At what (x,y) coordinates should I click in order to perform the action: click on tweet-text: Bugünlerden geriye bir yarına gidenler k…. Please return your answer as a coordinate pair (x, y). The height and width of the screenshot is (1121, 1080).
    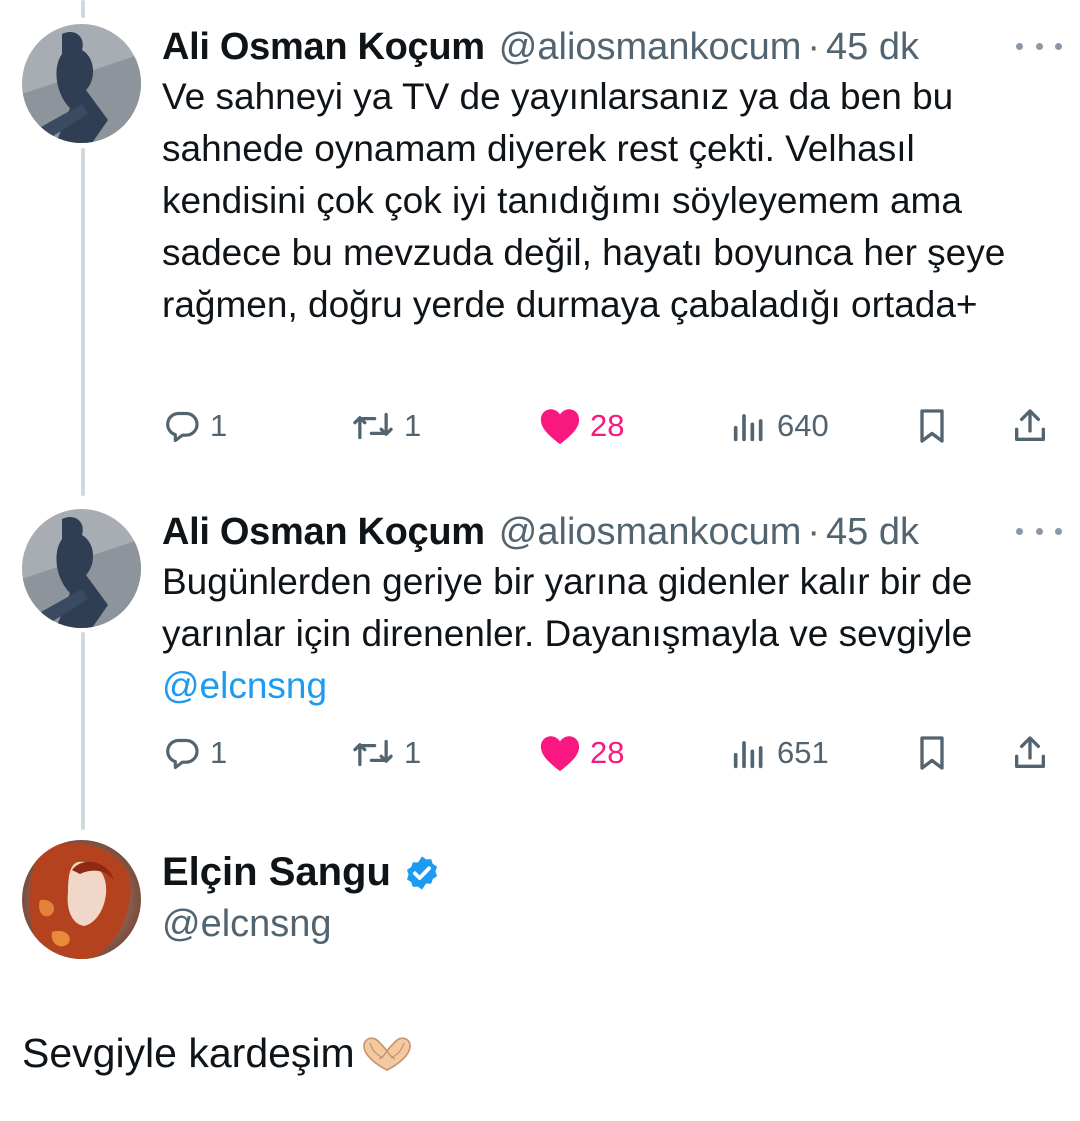
    Looking at the image, I should click on (602, 634).